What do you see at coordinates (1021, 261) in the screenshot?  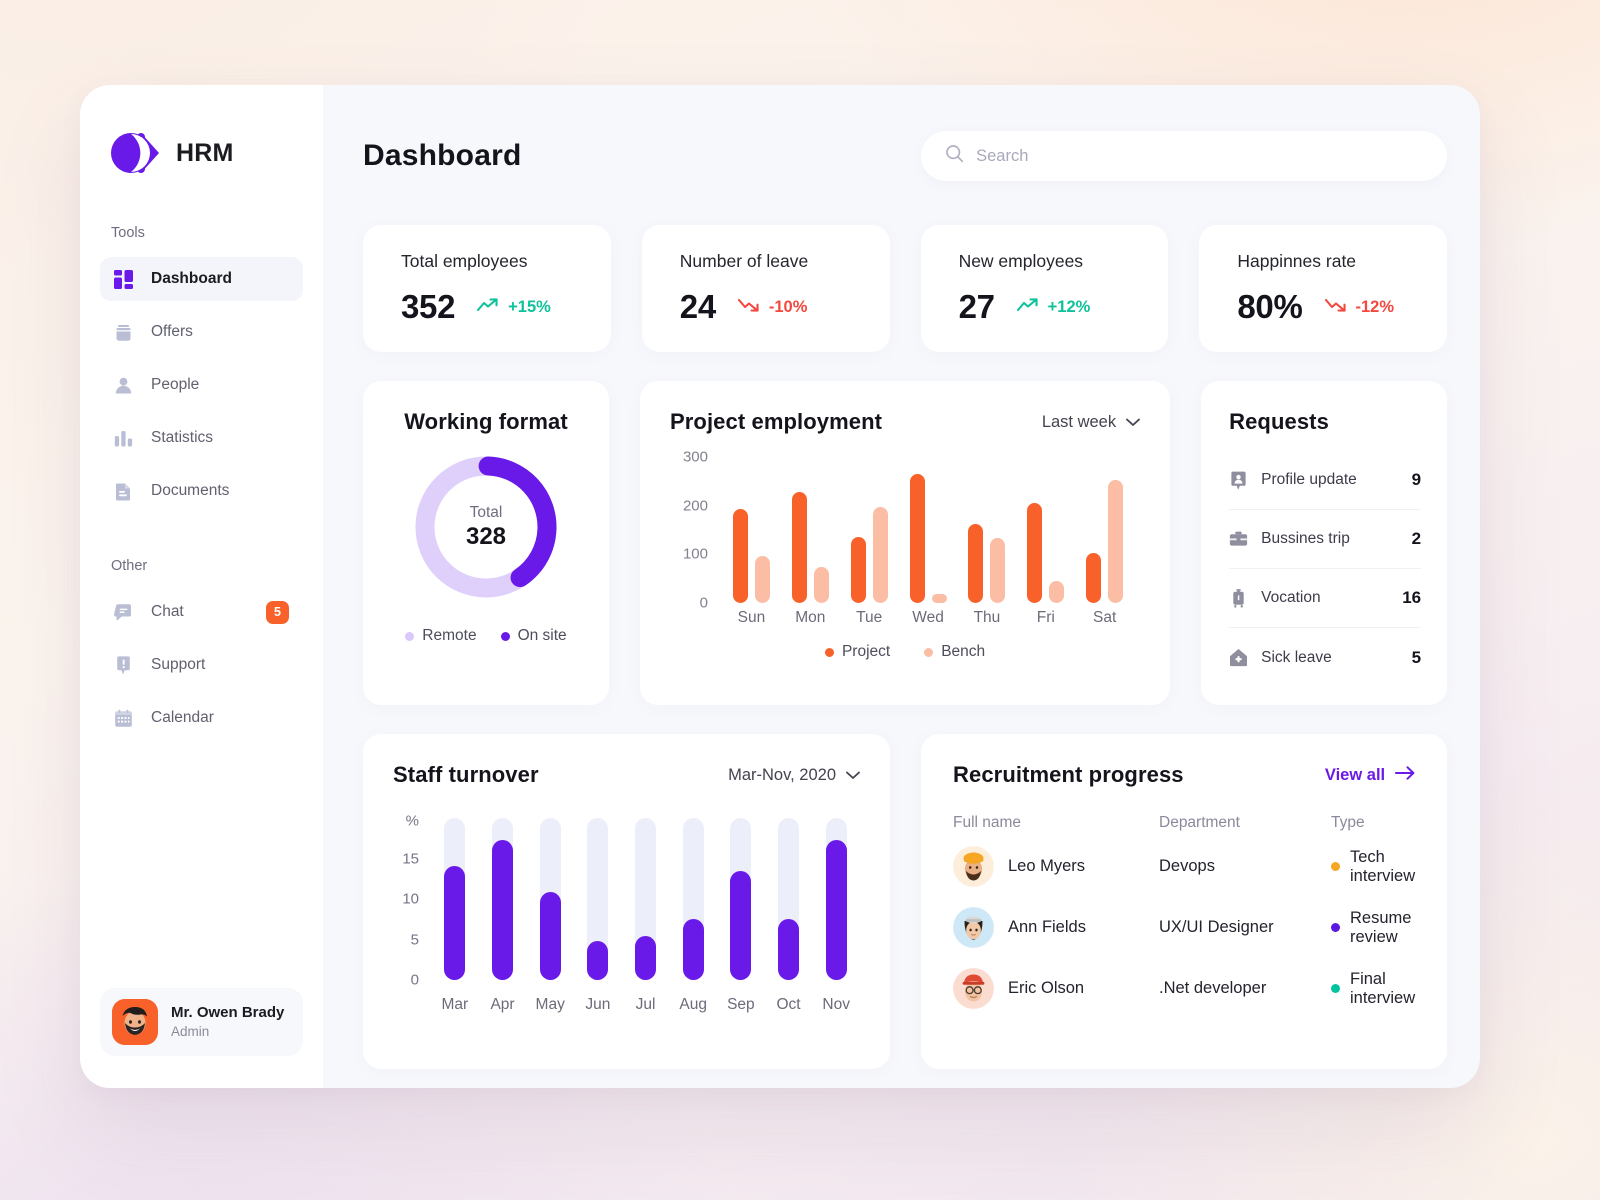 I see `stat-title: New employees` at bounding box center [1021, 261].